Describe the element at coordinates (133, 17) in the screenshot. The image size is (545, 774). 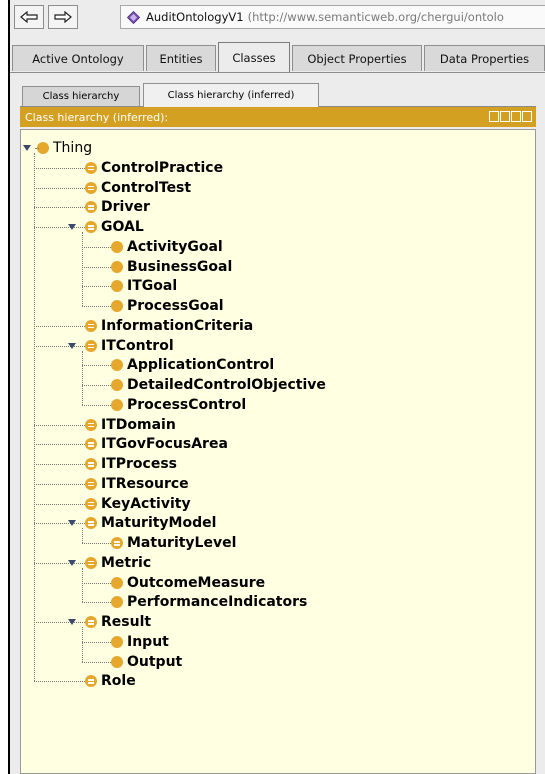
I see `ontology-diamond-icon` at that location.